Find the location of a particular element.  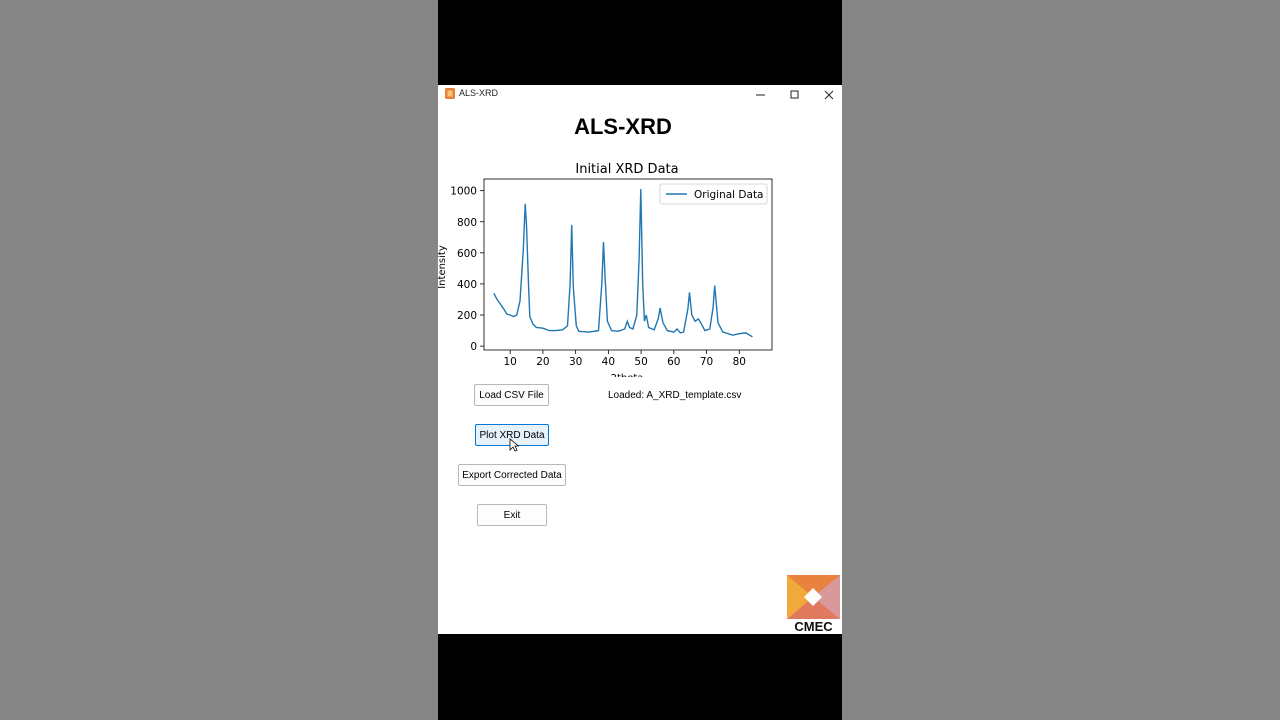

chart-title: Initial XRD Data is located at coordinates (626, 169).